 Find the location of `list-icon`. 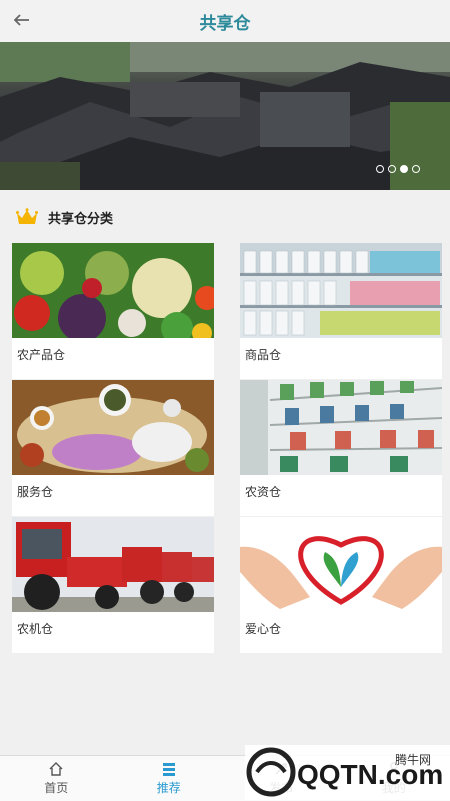

list-icon is located at coordinates (169, 769).